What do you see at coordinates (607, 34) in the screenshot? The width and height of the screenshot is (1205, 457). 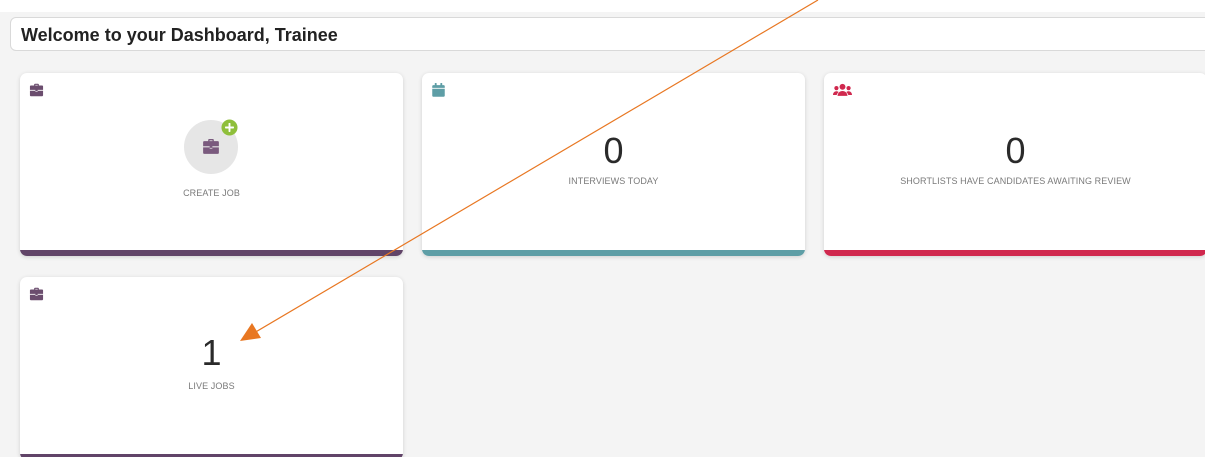 I see `welcome-bar: Welcome to your Dashboard, Trainee` at bounding box center [607, 34].